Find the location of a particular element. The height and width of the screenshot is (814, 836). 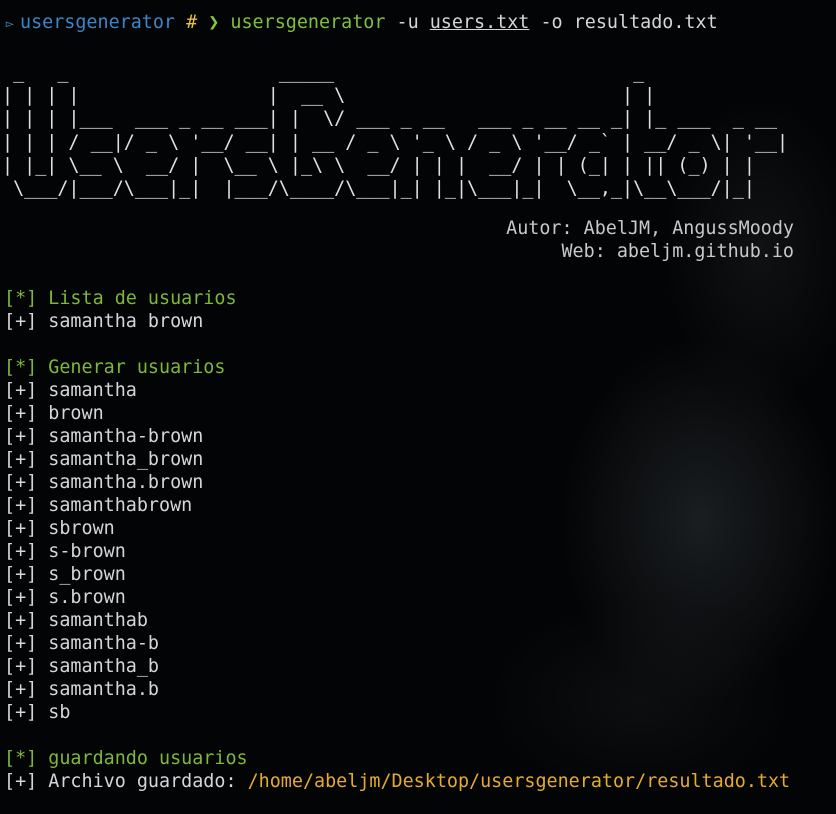

generated-user-item: [+] brown is located at coordinates (54, 413).